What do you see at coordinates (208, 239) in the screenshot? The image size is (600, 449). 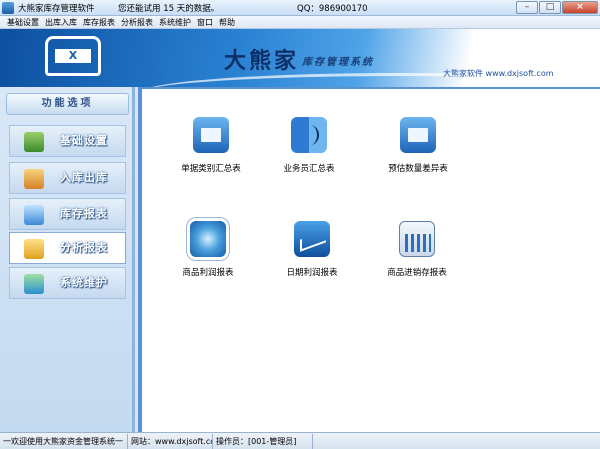 I see `compass-icon` at bounding box center [208, 239].